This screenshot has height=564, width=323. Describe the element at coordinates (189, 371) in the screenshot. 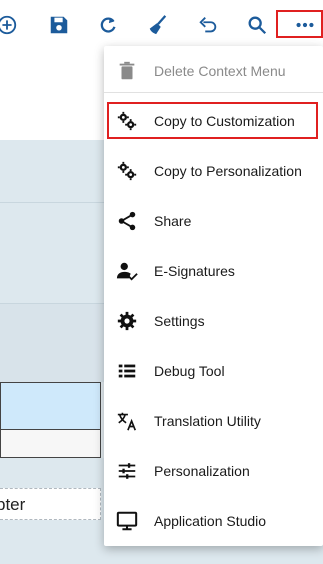

I see `menu-item-label: Debug Tool` at that location.